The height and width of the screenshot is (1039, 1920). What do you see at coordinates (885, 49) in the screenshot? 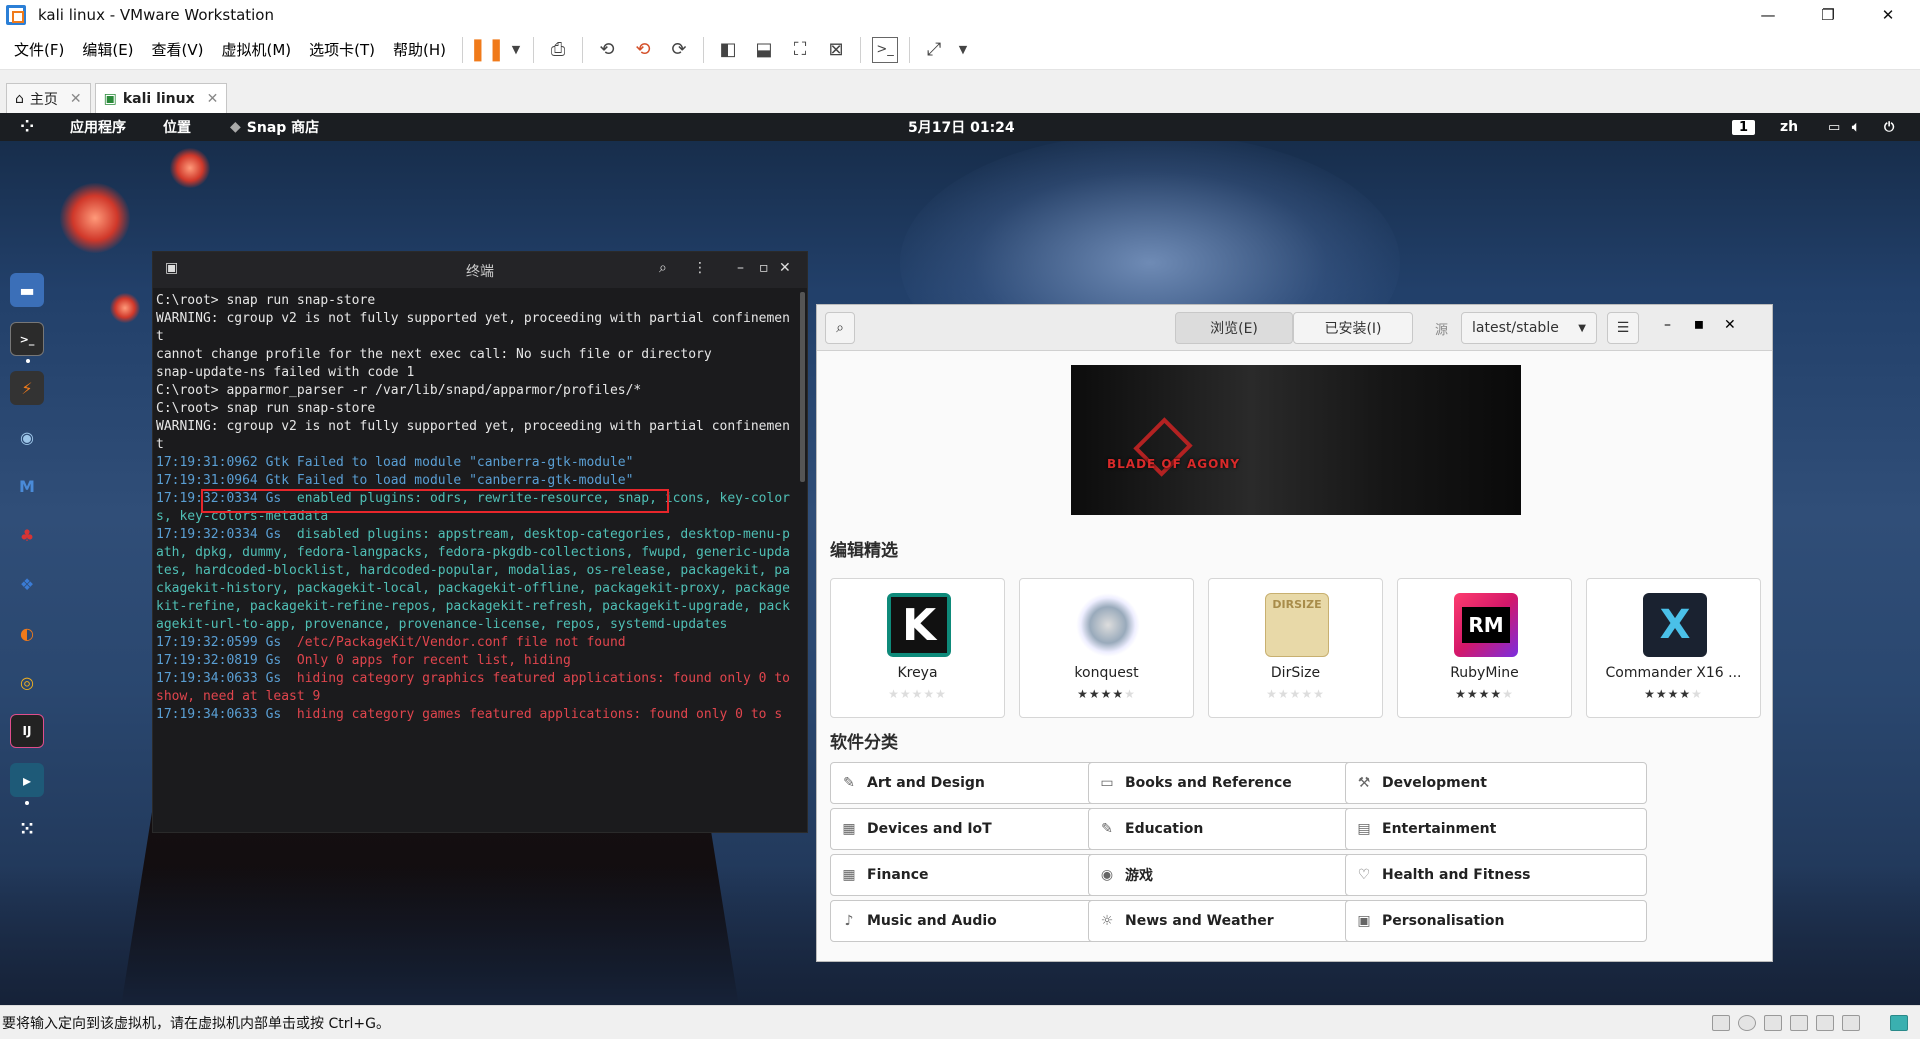
I see `console-view-icon: >_` at bounding box center [885, 49].